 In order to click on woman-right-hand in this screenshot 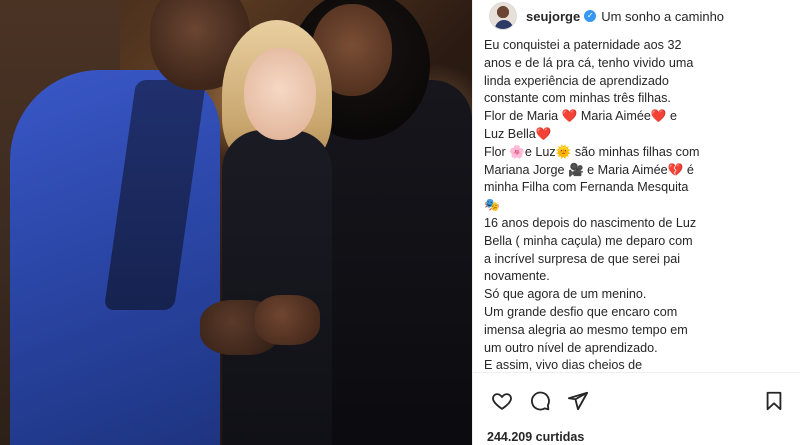, I will do `click(287, 320)`.